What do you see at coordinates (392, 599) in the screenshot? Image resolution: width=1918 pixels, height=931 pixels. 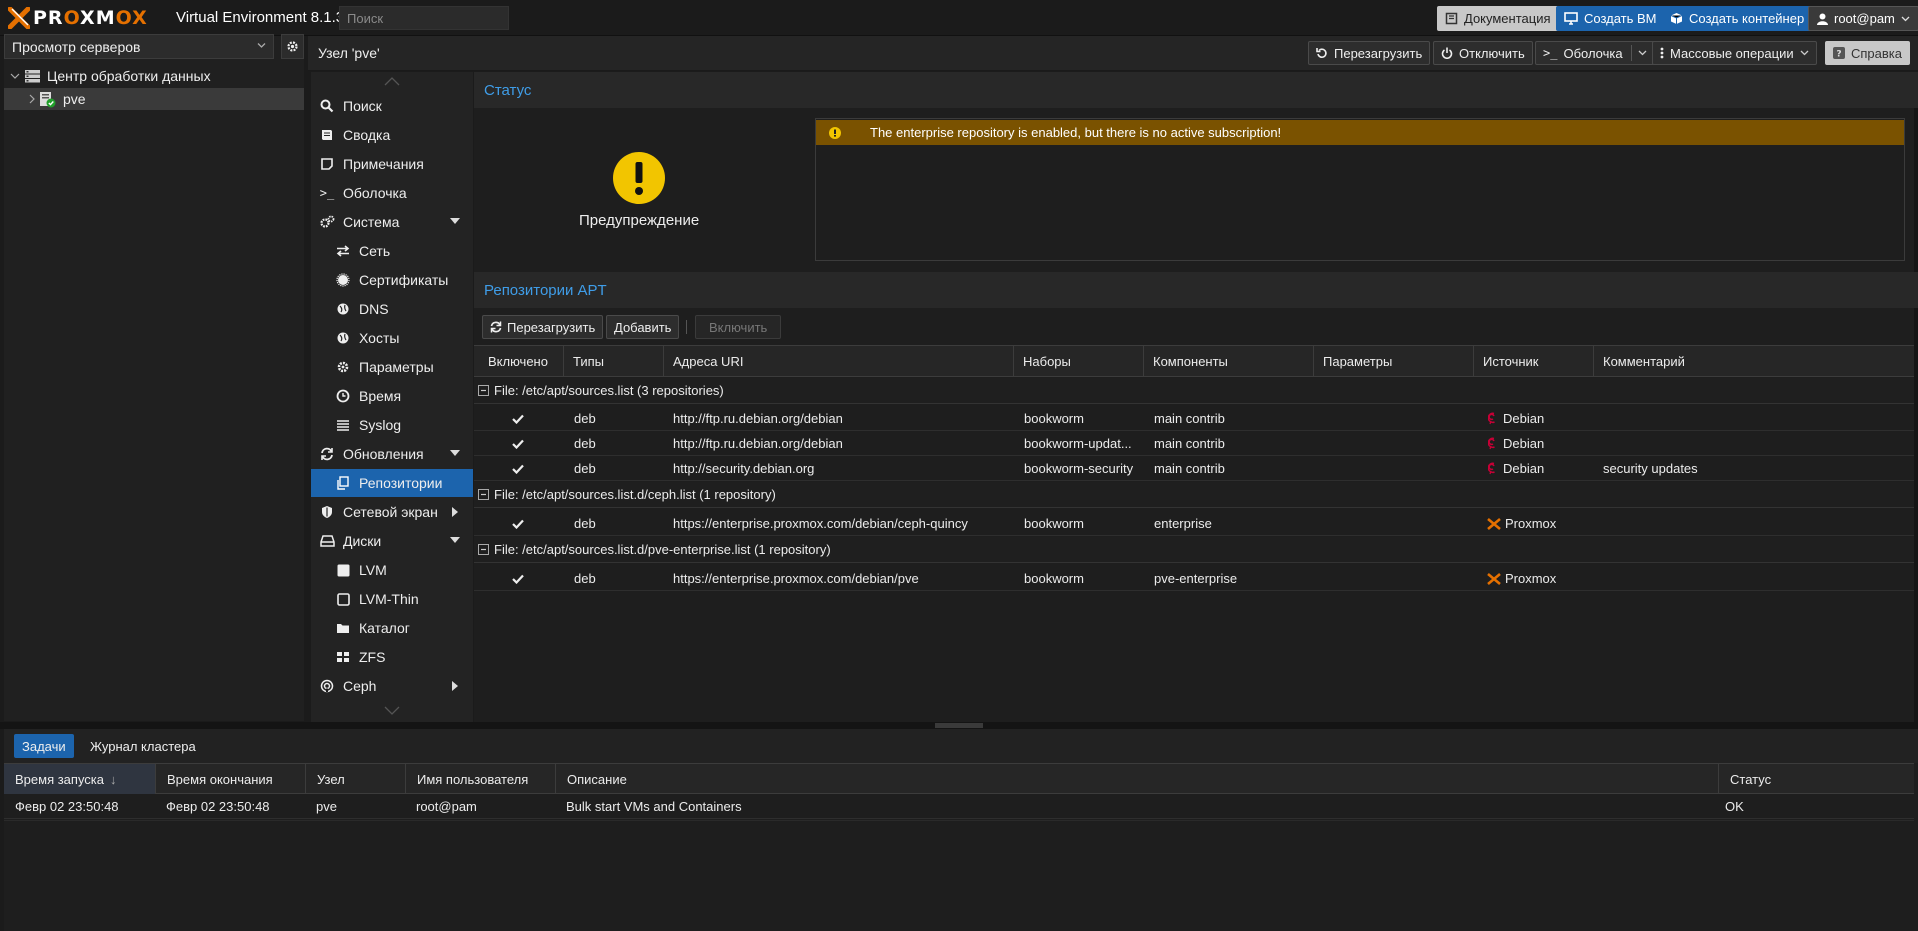 I see `nav-lvm-thin: LVM-Thin` at bounding box center [392, 599].